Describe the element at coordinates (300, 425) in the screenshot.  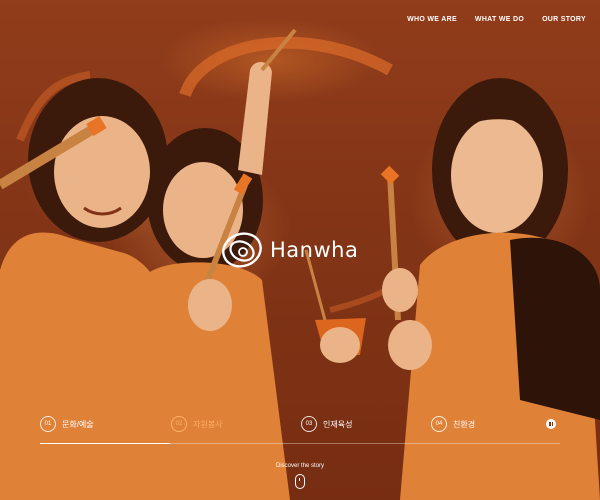
I see `story-tabs: 01 문화/예술 02 자원봉사 03 인재육성 04 친환경` at that location.